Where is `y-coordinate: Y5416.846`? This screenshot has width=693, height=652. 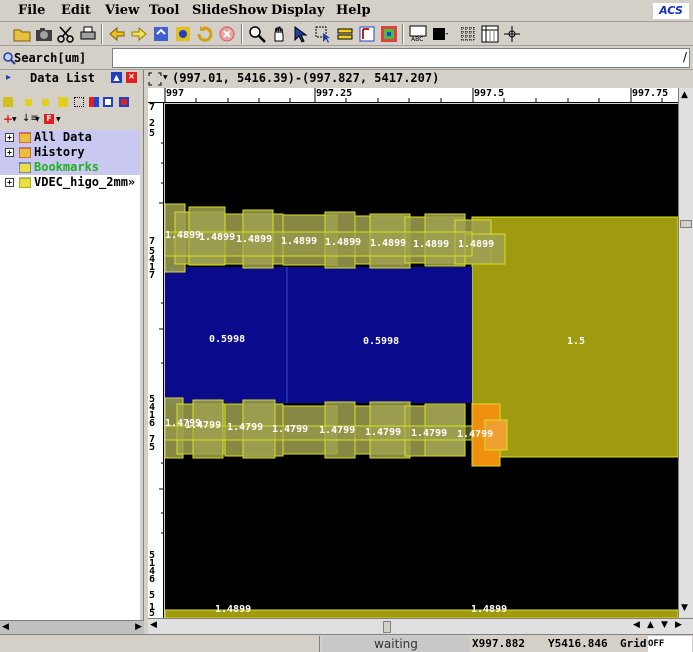
y-coordinate: Y5416.846 is located at coordinates (584, 644).